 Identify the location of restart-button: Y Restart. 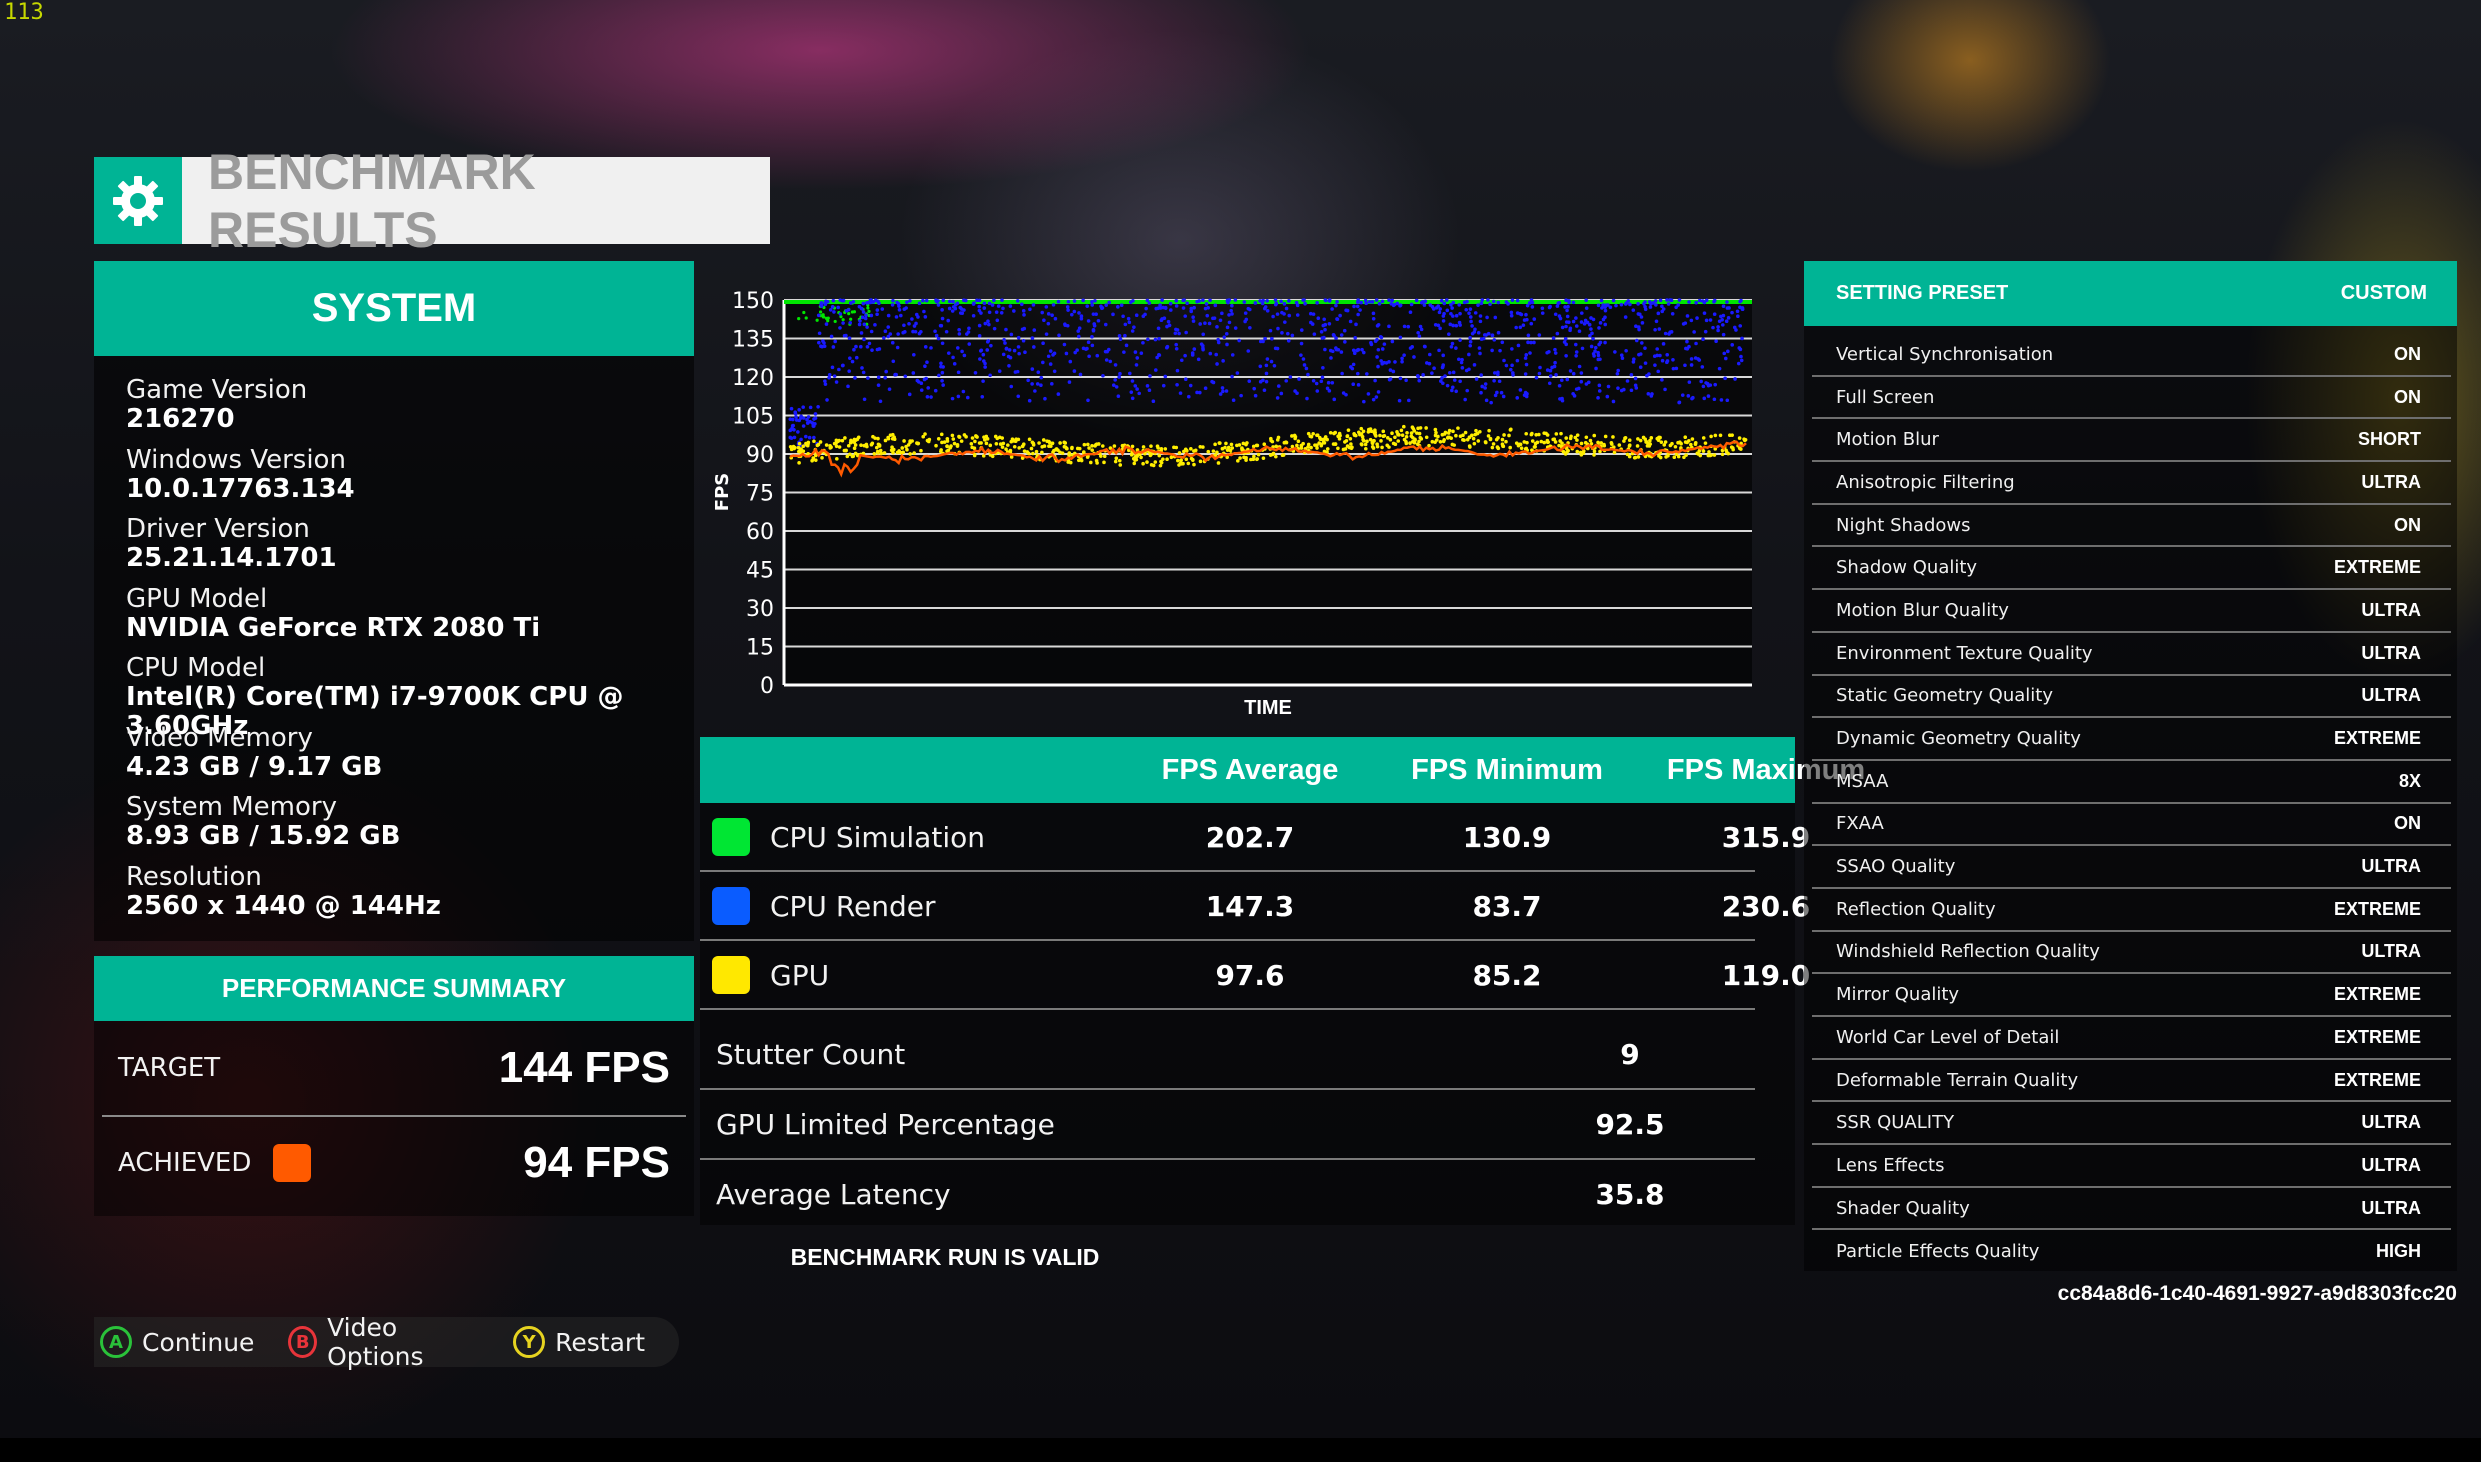
(579, 1342).